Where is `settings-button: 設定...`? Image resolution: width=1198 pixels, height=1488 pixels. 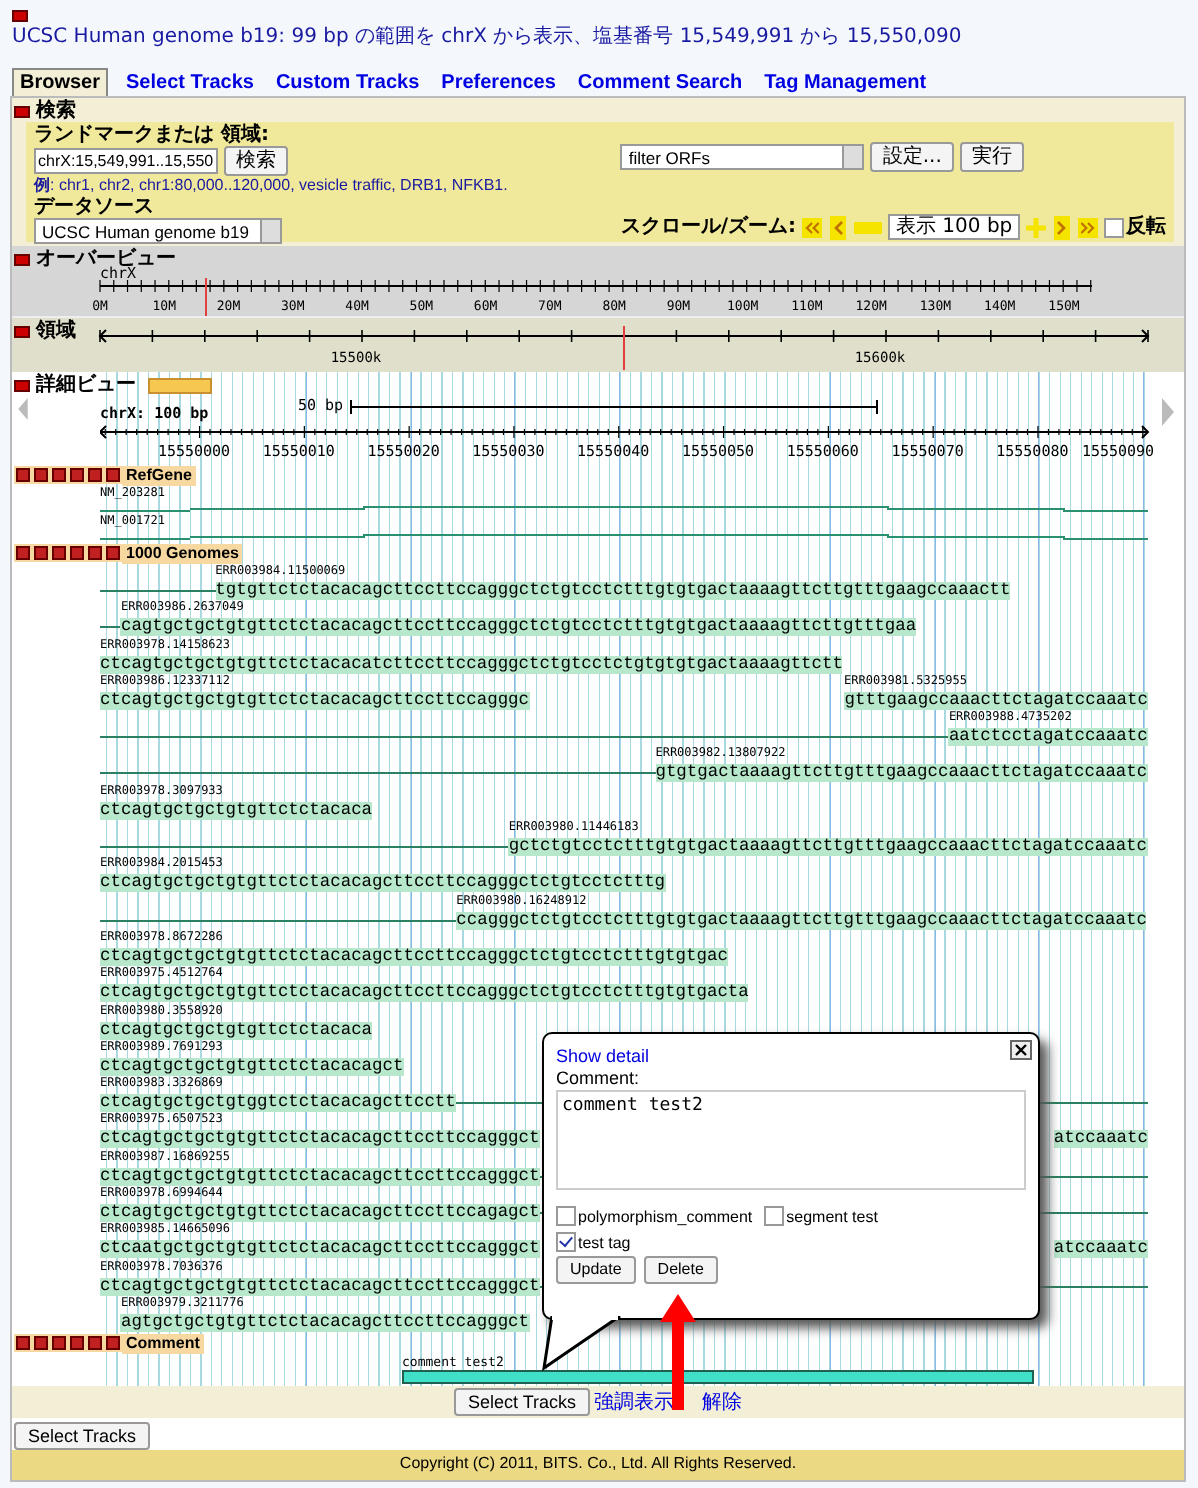
settings-button: 設定... is located at coordinates (912, 157).